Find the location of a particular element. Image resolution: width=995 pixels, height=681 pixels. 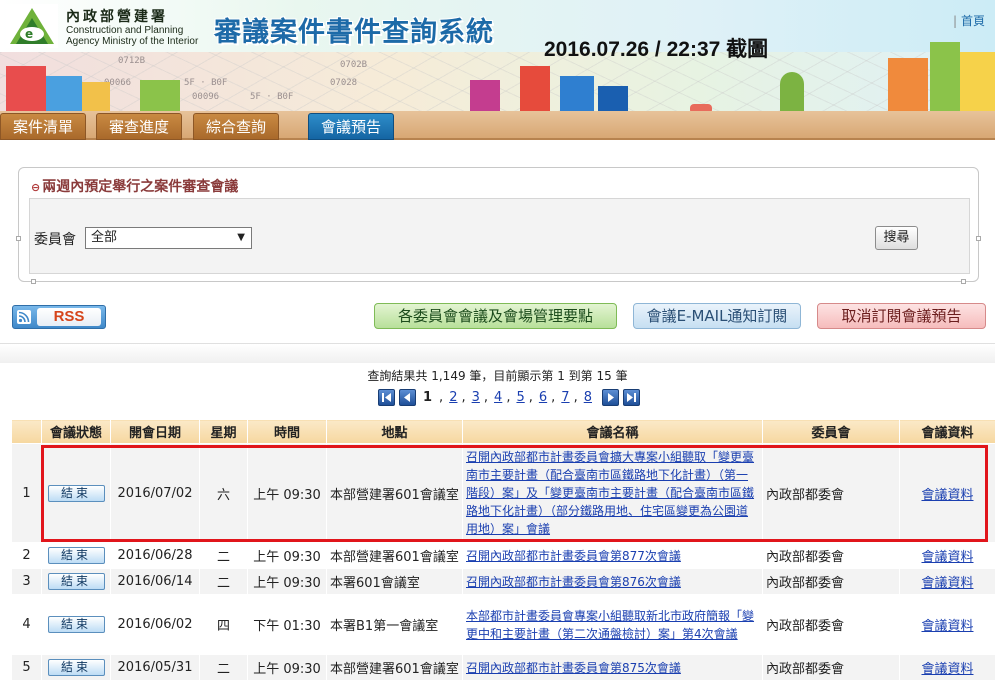

date-cell: 2016/07/02 is located at coordinates (155, 493).